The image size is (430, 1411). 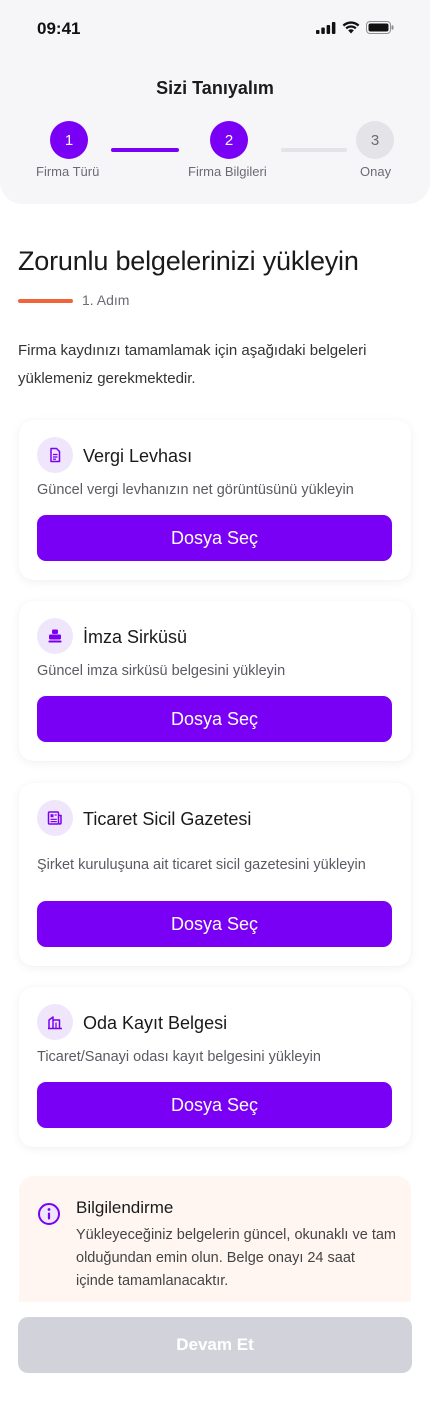 I want to click on step-3-circle: 3, so click(x=375, y=140).